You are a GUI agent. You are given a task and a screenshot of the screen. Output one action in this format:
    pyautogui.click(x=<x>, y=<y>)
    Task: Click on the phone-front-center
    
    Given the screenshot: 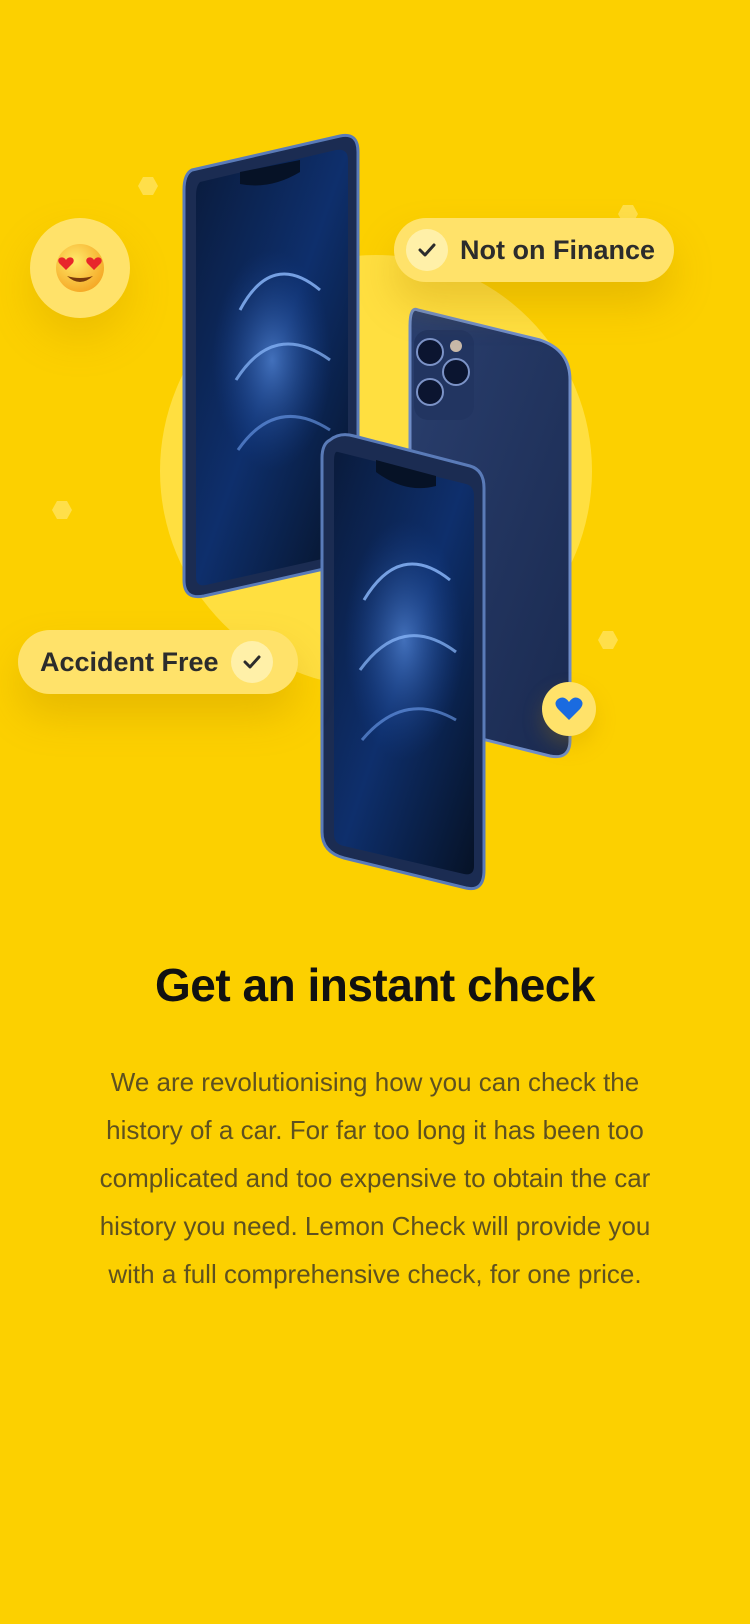 What is the action you would take?
    pyautogui.click(x=403, y=662)
    